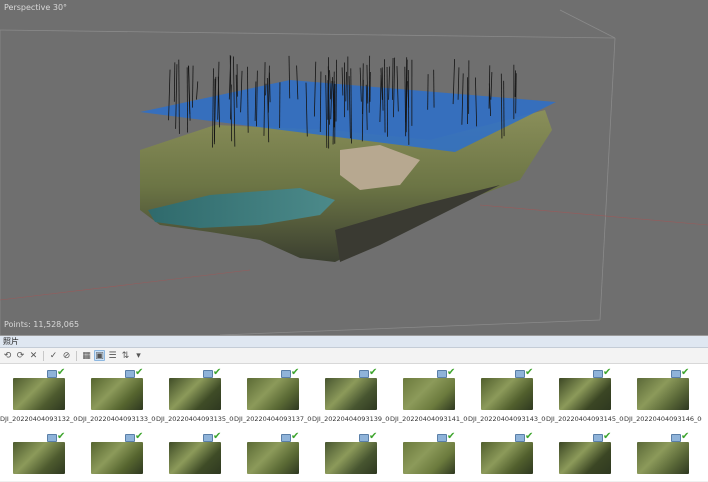 The width and height of the screenshot is (708, 482). Describe the element at coordinates (429, 419) in the screenshot. I see `photo-caption: DJI_20220404093141_0007` at that location.